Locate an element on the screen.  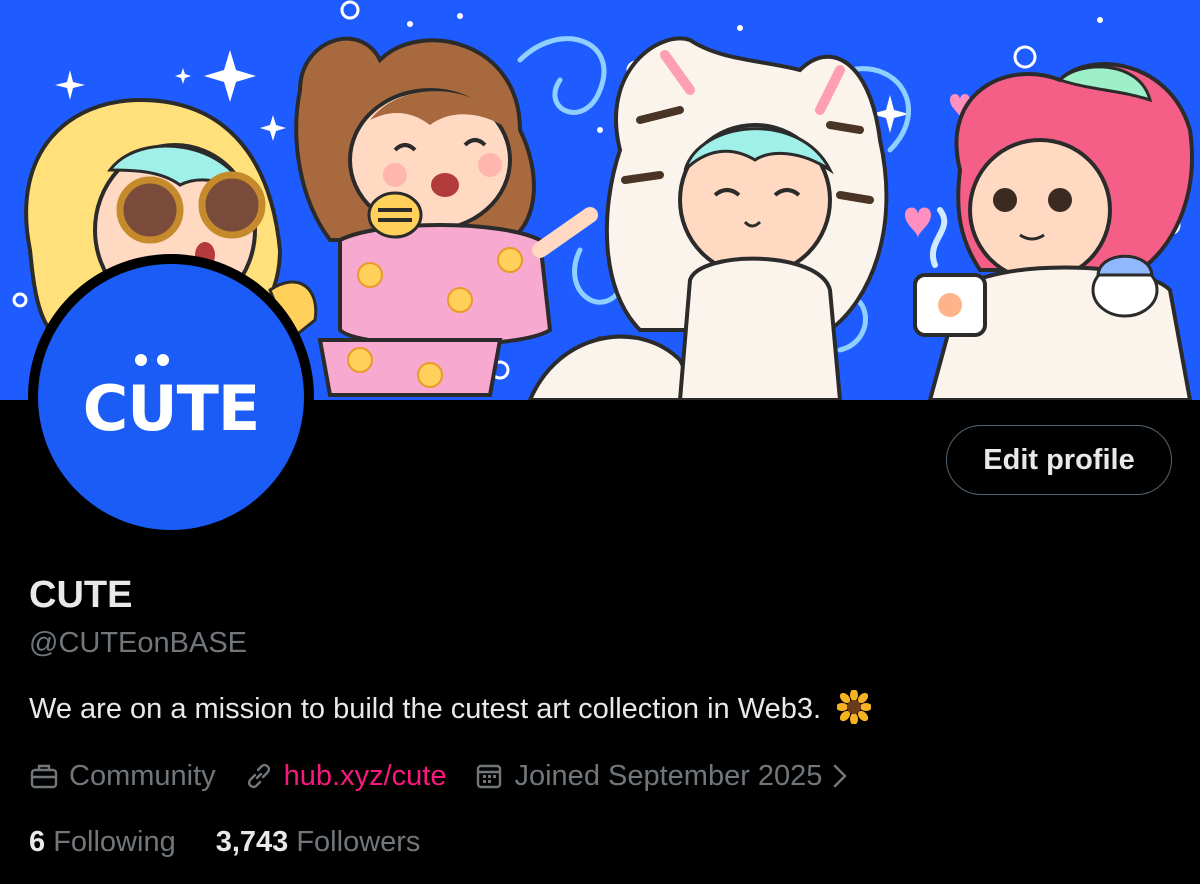
avatar-logo: CUTE is located at coordinates (171, 399).